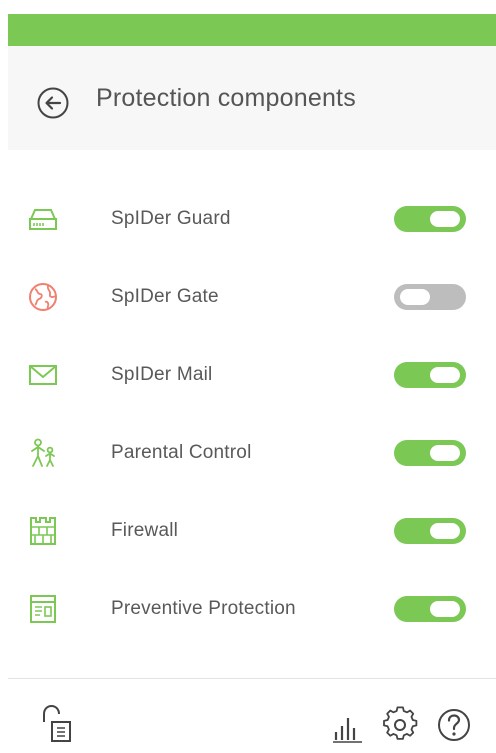  I want to click on bar-chart-icon, so click(347, 730).